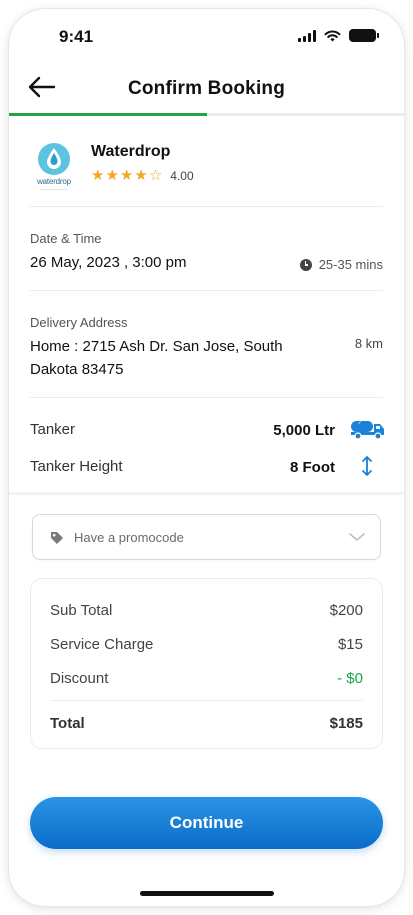  I want to click on booking-progress-fill, so click(108, 114).